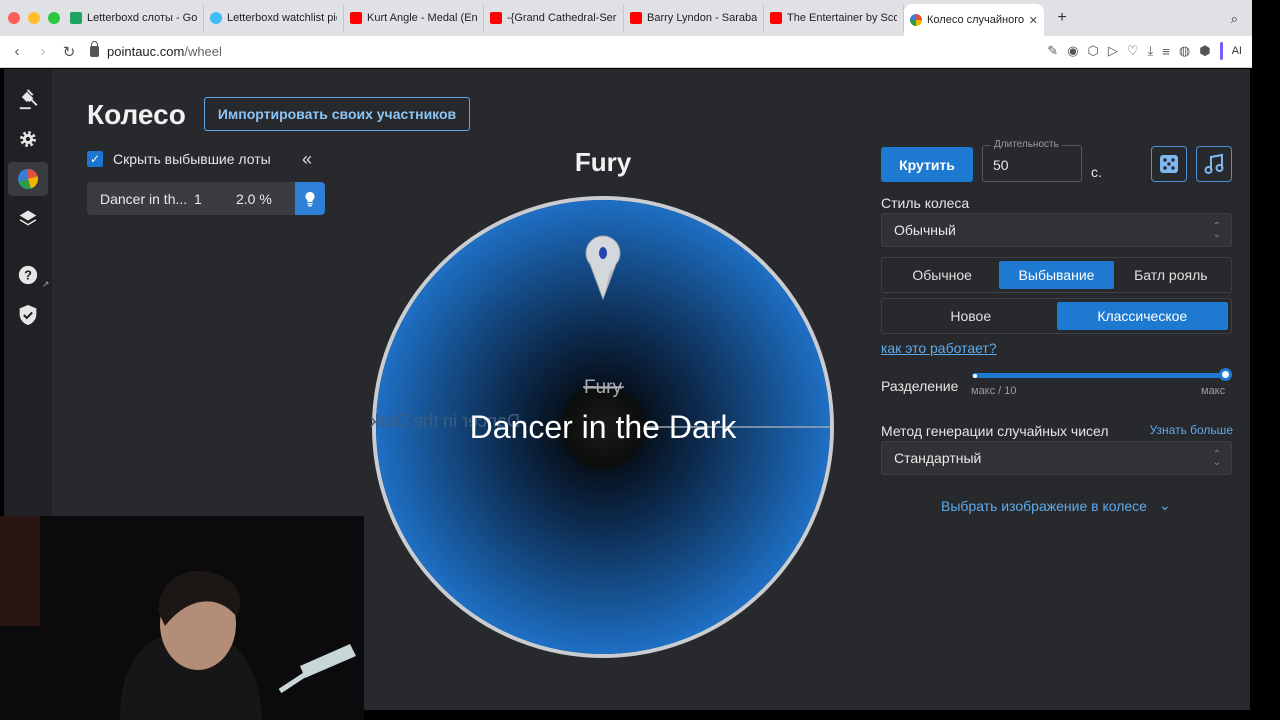  What do you see at coordinates (938, 458) in the screenshot?
I see `rng-method-value: Стандартный` at bounding box center [938, 458].